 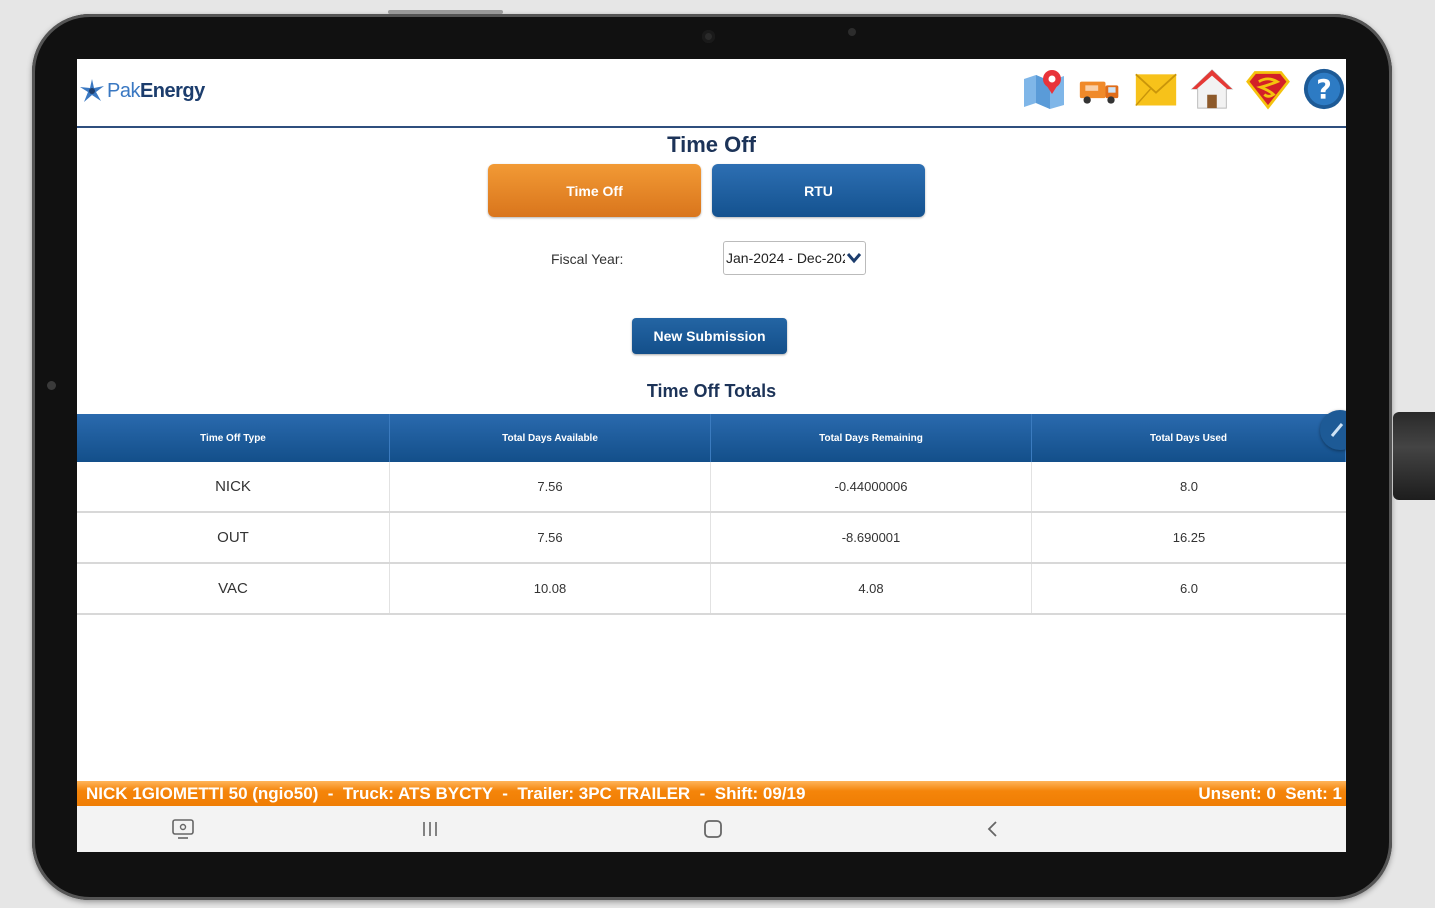 I want to click on cell-remaining: -0.44000006, so click(x=871, y=486).